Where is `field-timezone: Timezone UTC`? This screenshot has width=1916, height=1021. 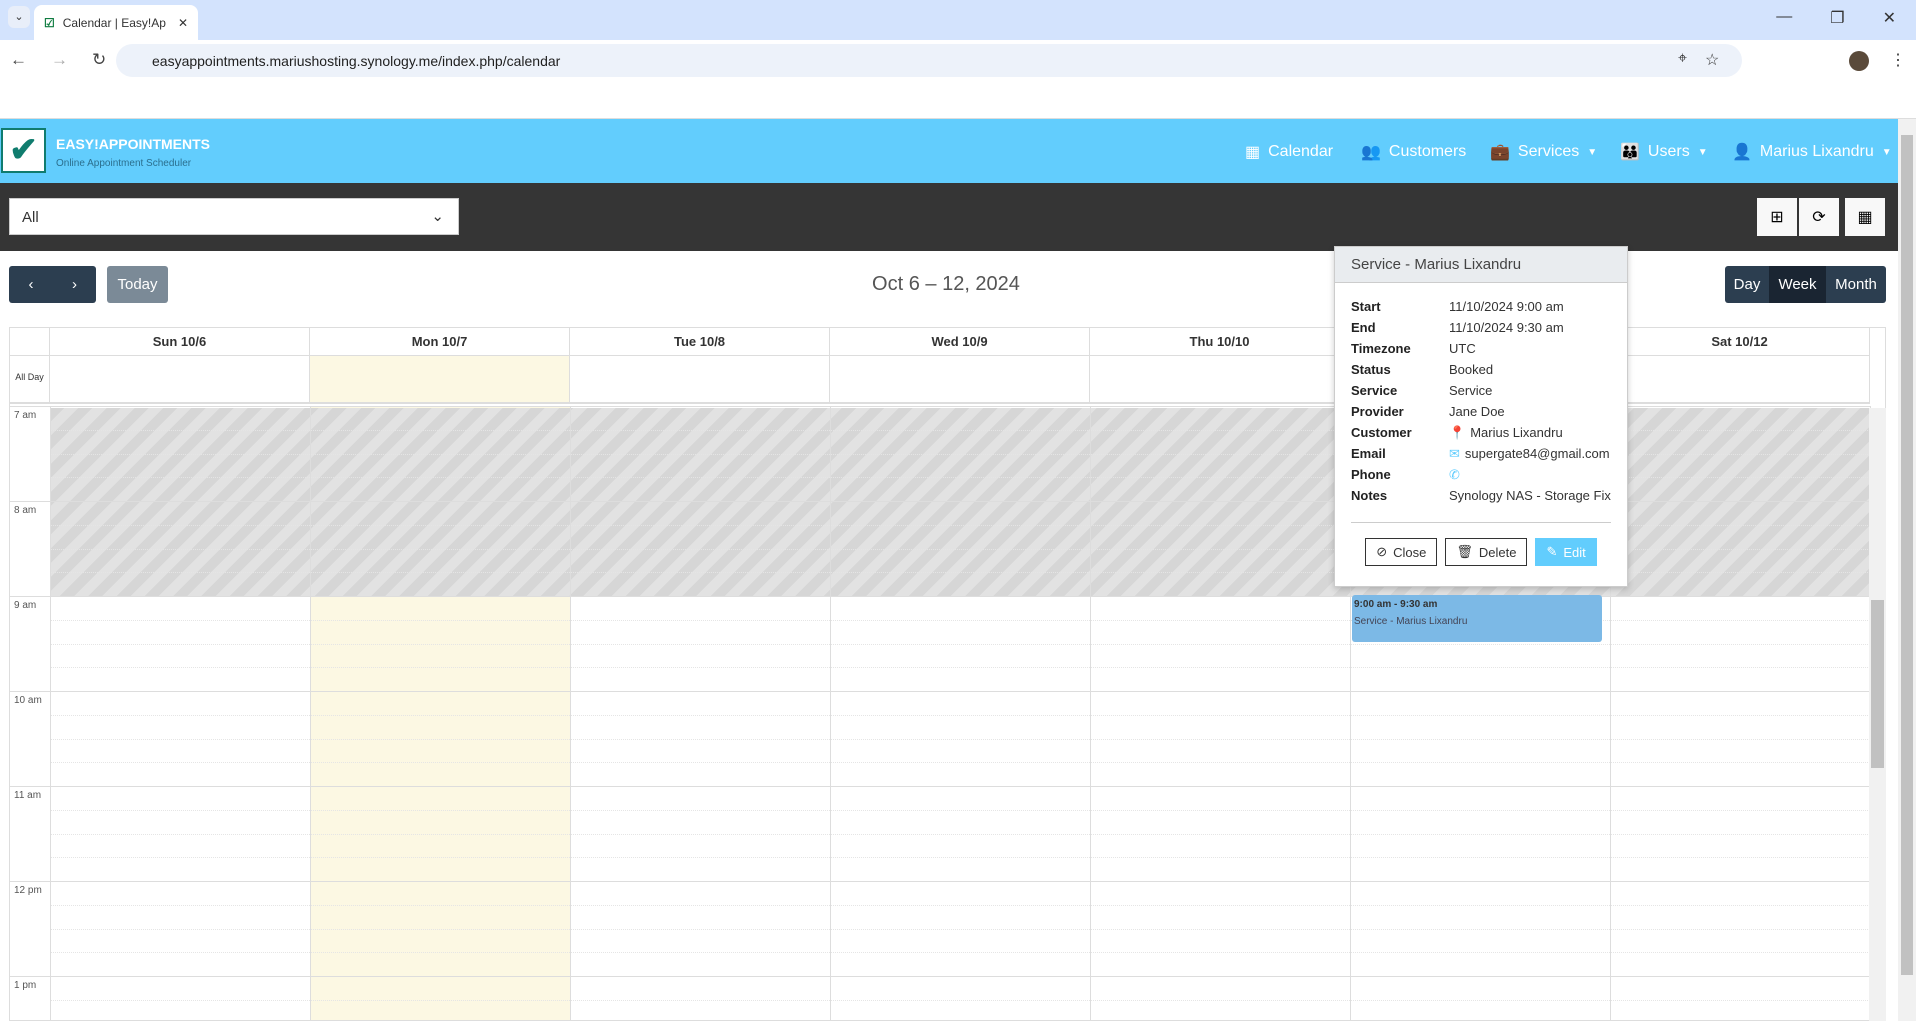 field-timezone: Timezone UTC is located at coordinates (1481, 348).